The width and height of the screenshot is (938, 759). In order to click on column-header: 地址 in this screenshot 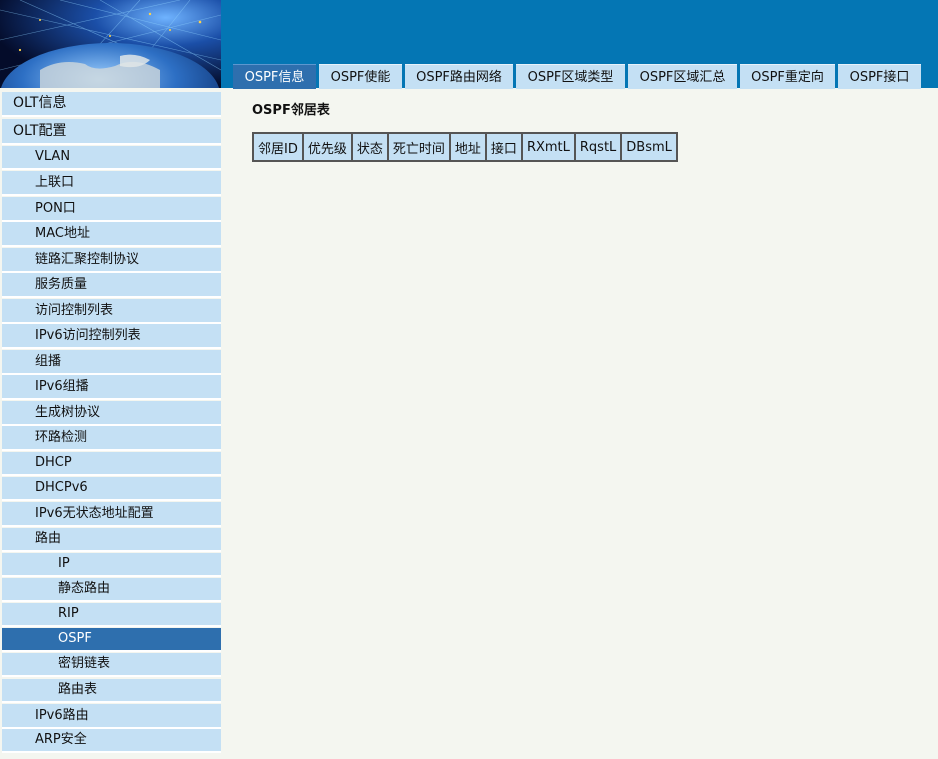, I will do `click(467, 147)`.